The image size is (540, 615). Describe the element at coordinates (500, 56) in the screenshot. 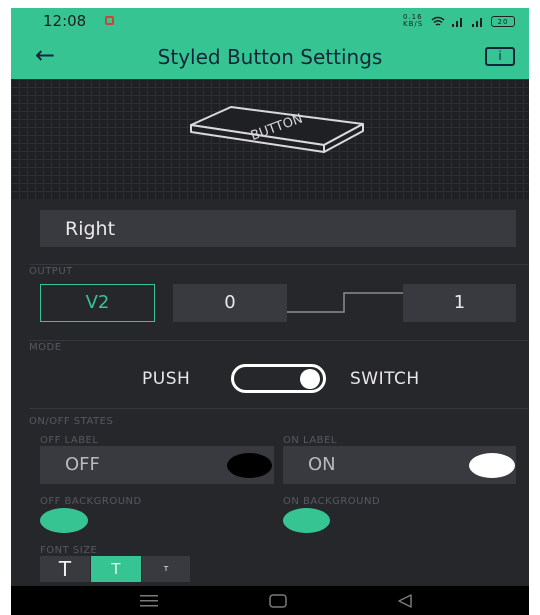

I see `info-button: i` at that location.